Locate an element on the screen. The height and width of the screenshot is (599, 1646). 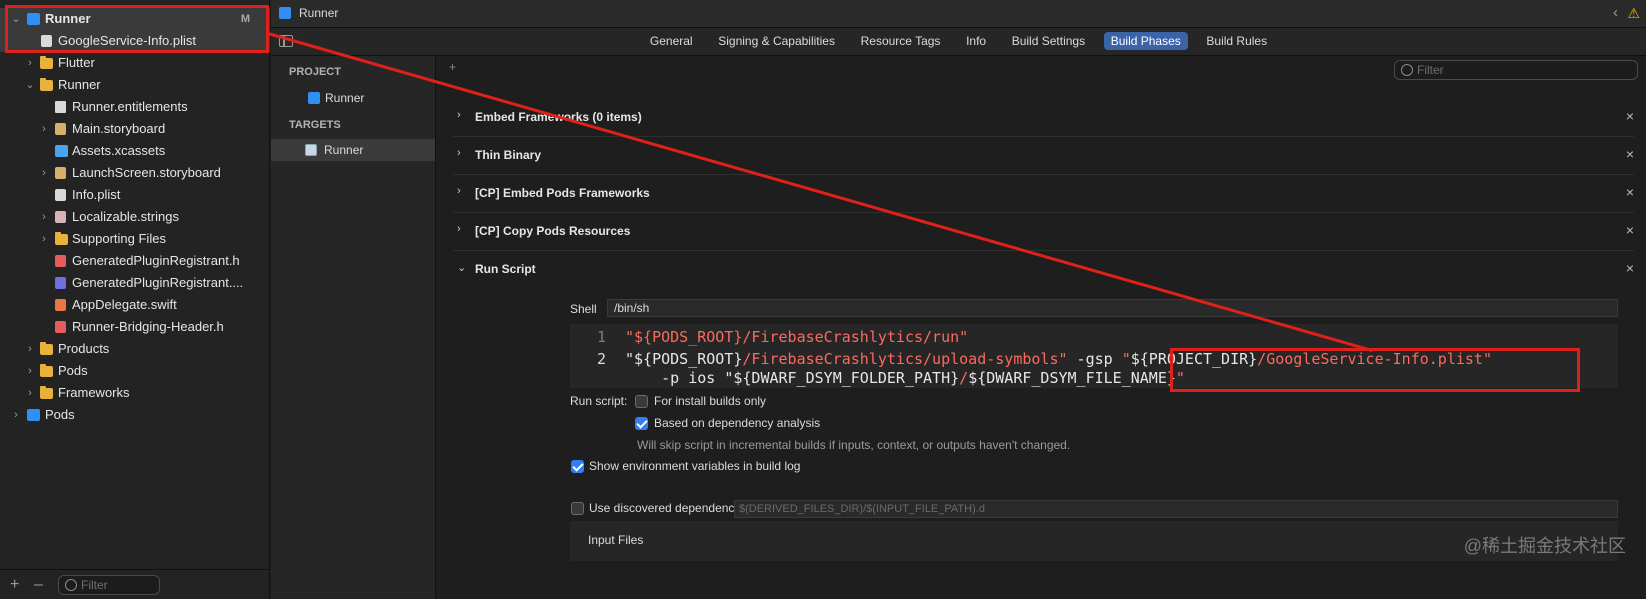
tree-item-localizable: › Localizable.strings is located at coordinates (135, 217).